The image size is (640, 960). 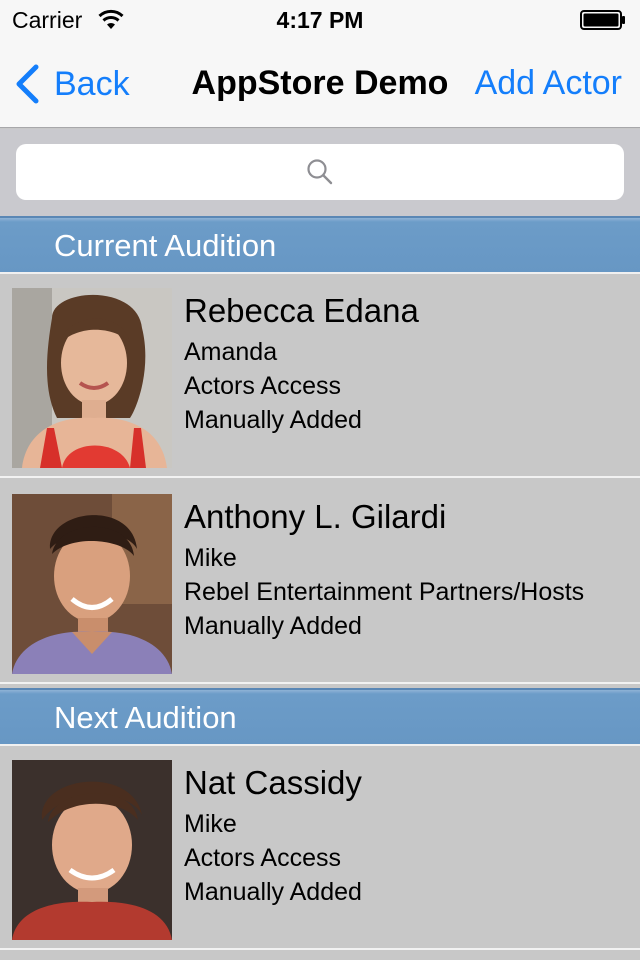 I want to click on status-bar: Carrier 4:17 PM, so click(x=320, y=20).